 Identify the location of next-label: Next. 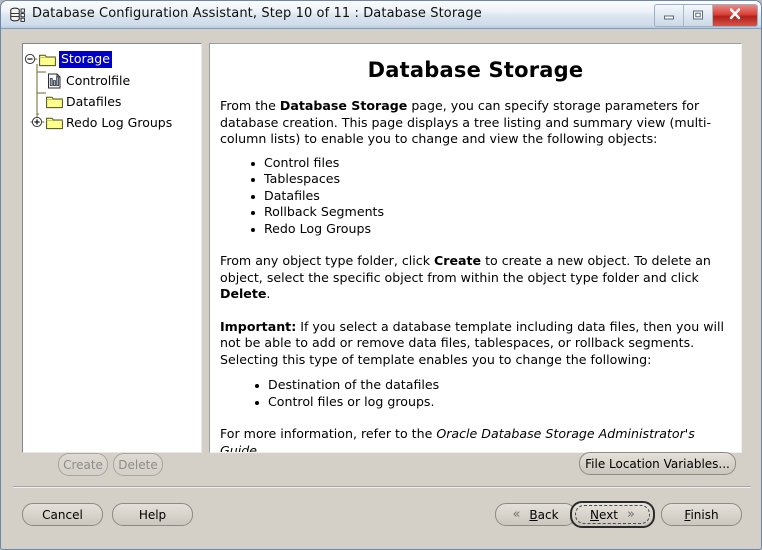
(604, 515).